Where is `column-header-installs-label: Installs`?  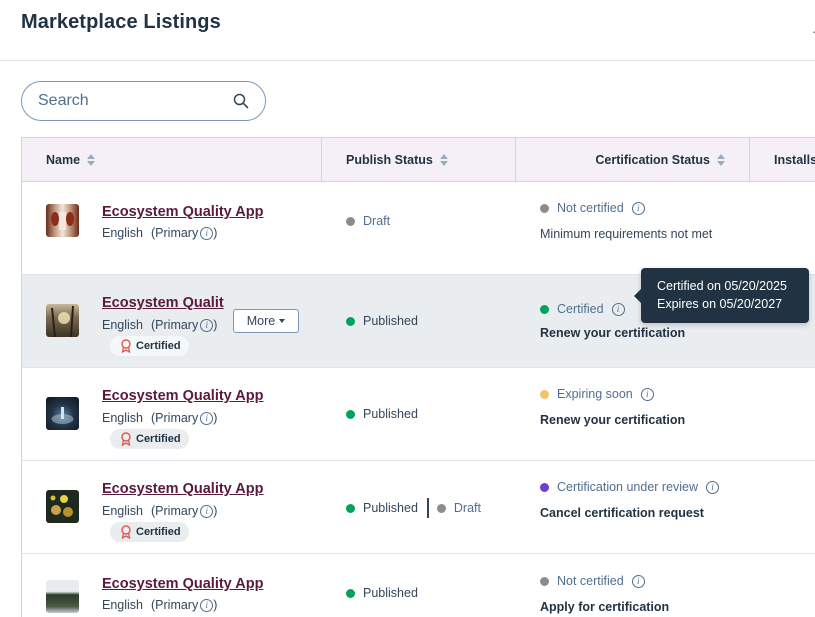
column-header-installs-label: Installs is located at coordinates (794, 160).